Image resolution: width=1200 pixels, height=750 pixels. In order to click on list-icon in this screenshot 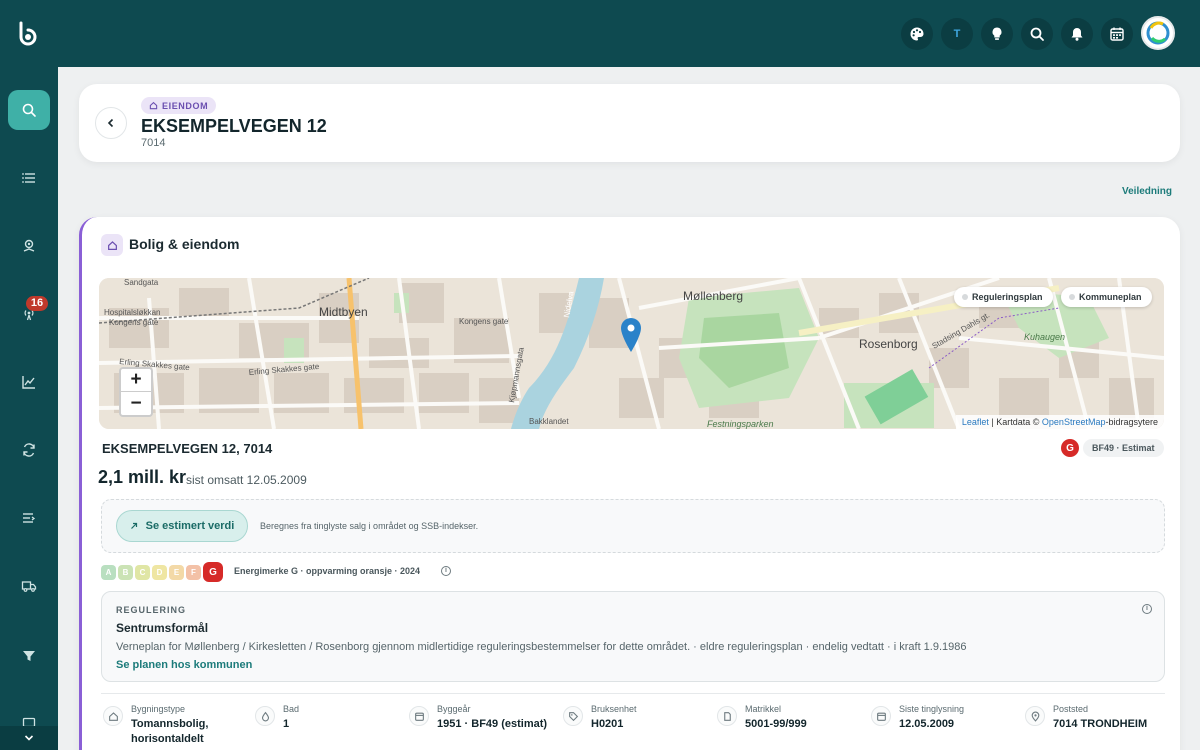, I will do `click(28, 178)`.